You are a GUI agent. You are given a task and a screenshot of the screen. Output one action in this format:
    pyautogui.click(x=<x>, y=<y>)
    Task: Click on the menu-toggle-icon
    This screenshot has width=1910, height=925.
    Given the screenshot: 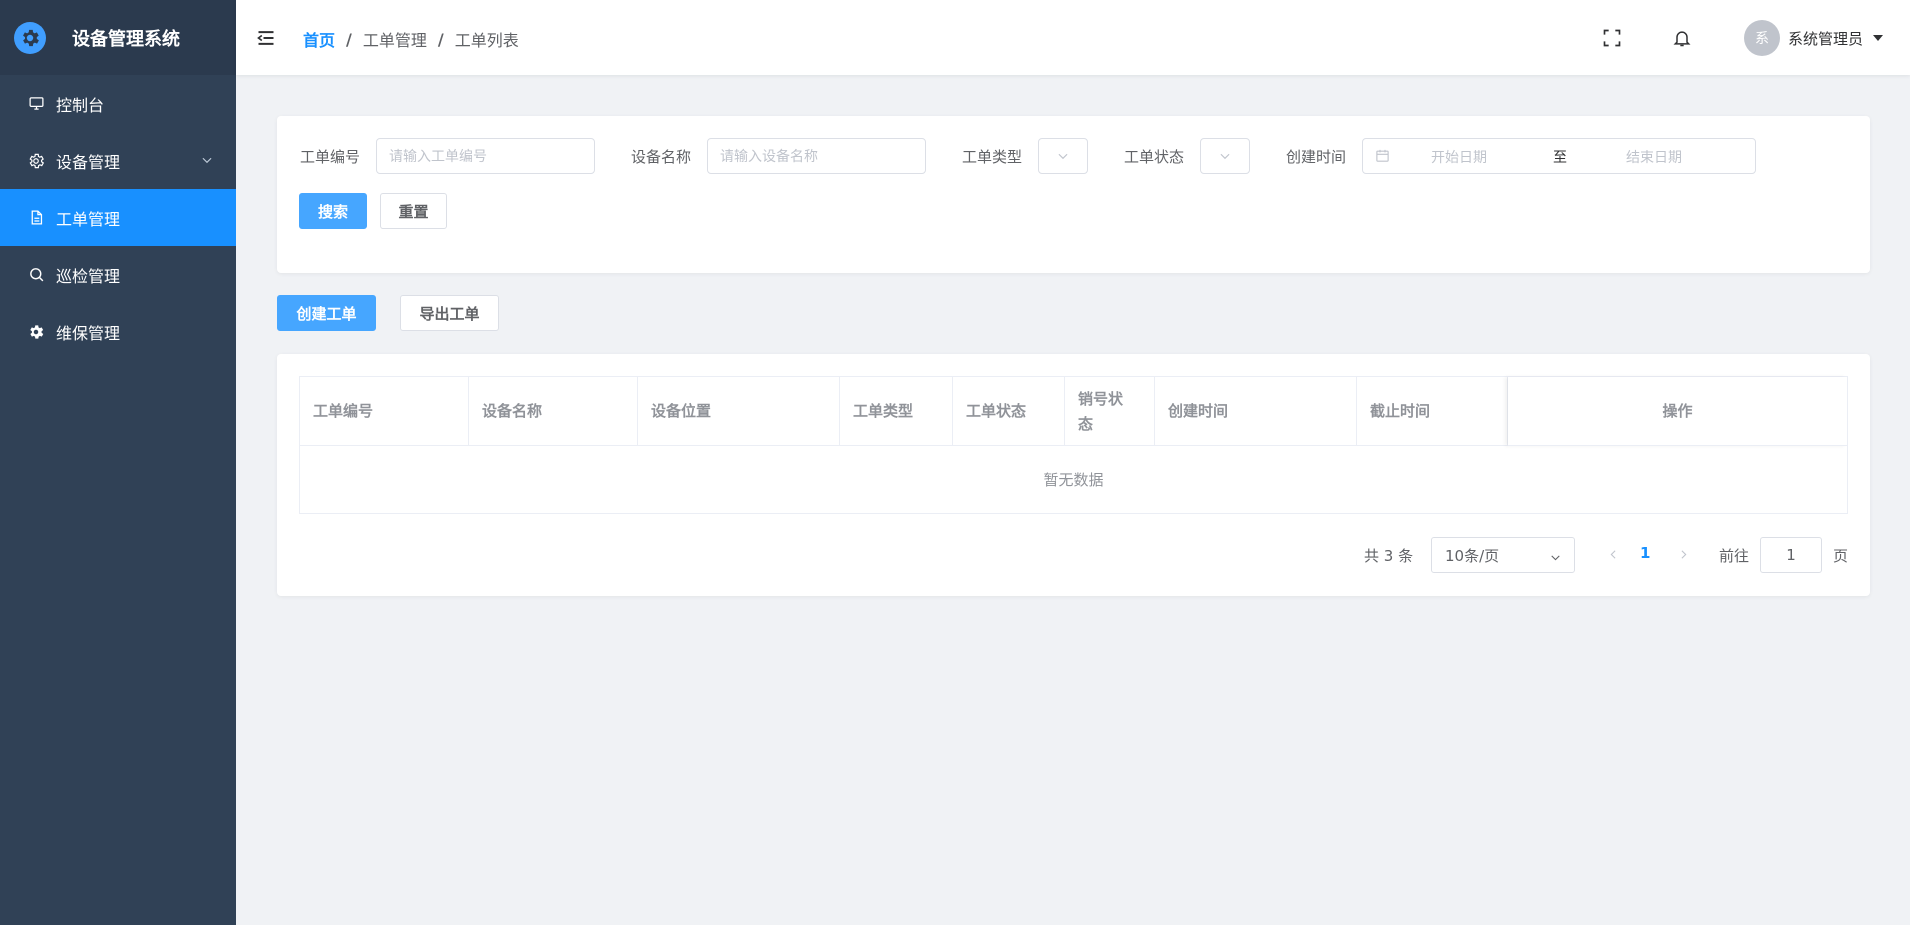 What is the action you would take?
    pyautogui.click(x=266, y=38)
    